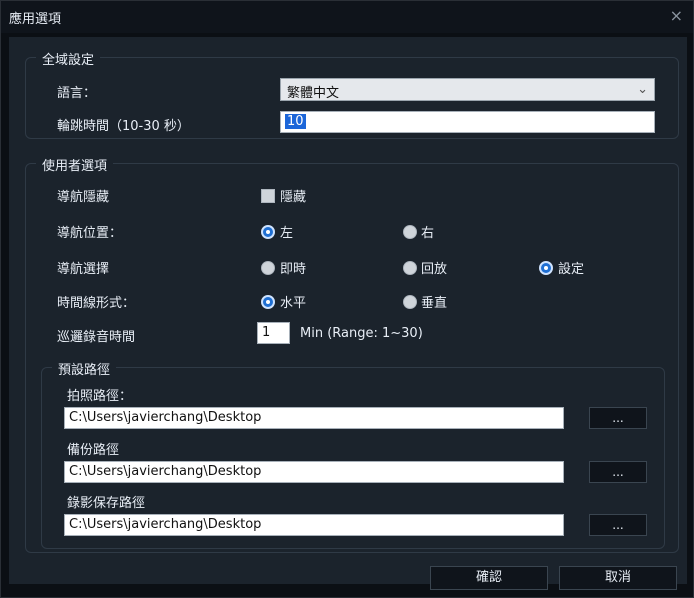 The height and width of the screenshot is (598, 694). Describe the element at coordinates (268, 232) in the screenshot. I see `nav-position-left-radio` at that location.